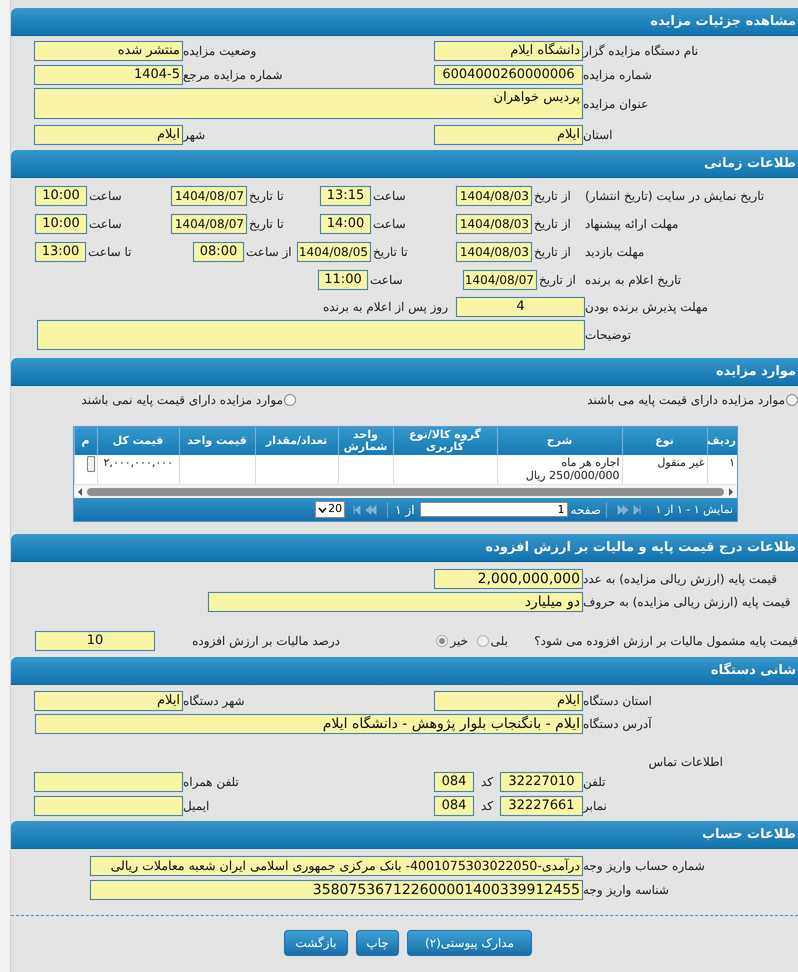 The height and width of the screenshot is (972, 798). What do you see at coordinates (494, 509) in the screenshot?
I see `page-field: 1` at bounding box center [494, 509].